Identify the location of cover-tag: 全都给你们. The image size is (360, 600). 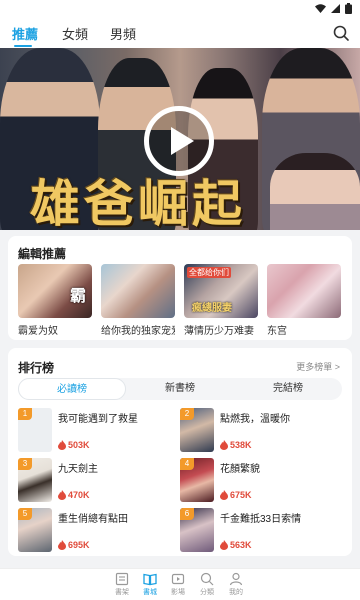
(209, 272).